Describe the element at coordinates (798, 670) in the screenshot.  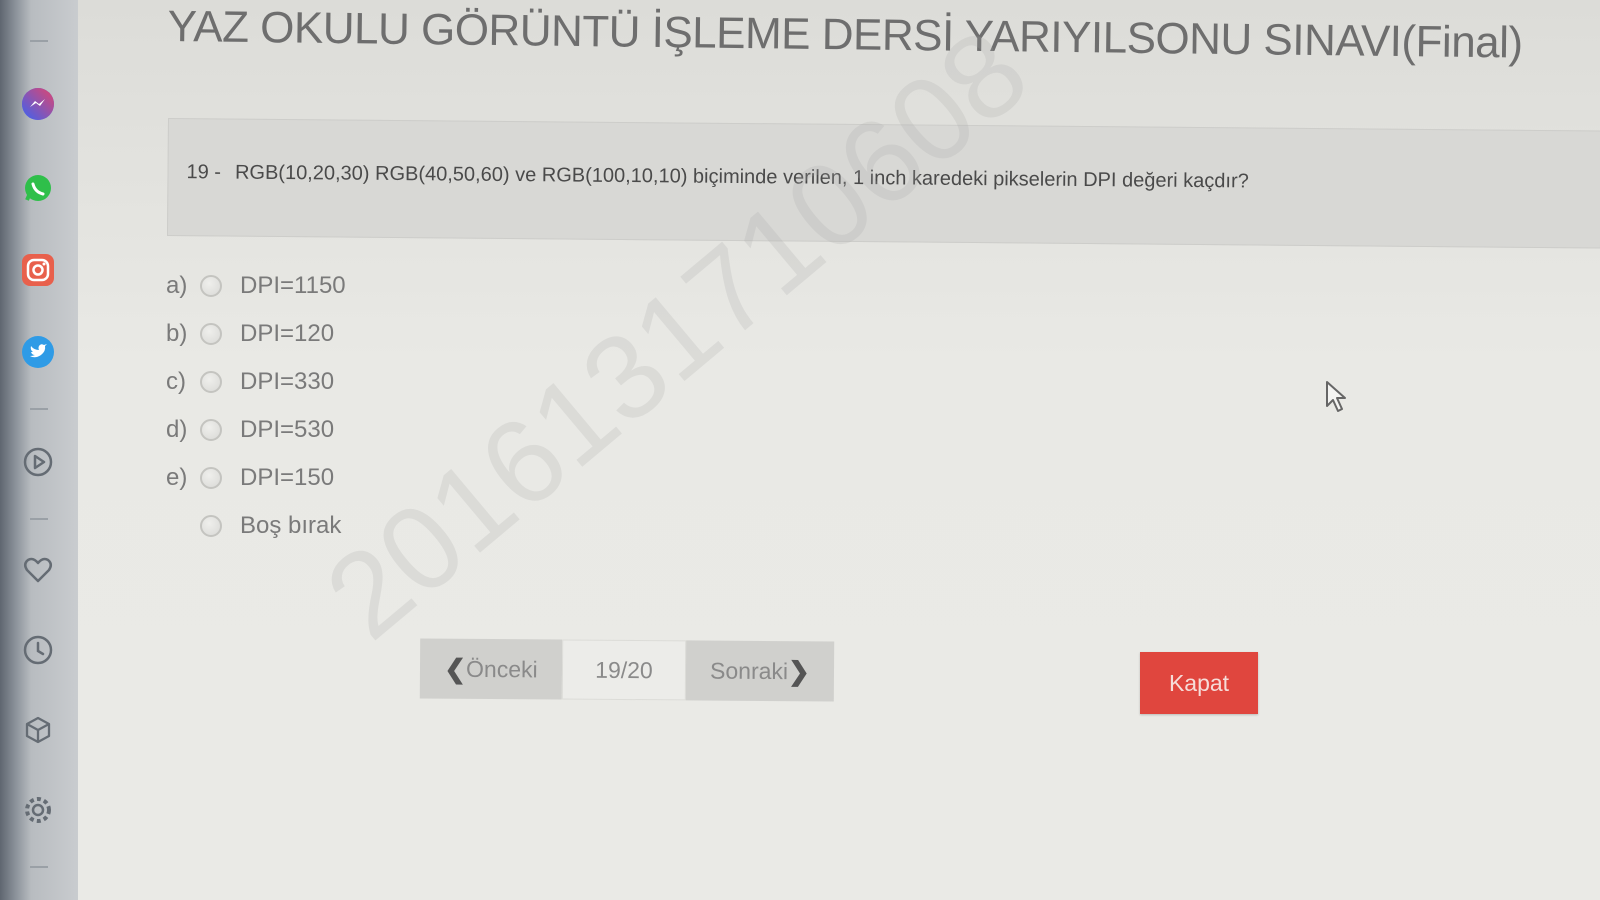
I see `chevron-right-icon: ❯` at that location.